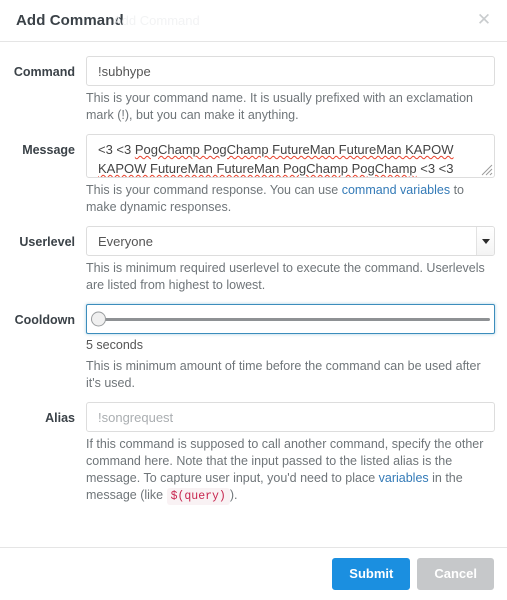 The width and height of the screenshot is (507, 600). What do you see at coordinates (253, 573) in the screenshot?
I see `modal-footer: Submit Cancel` at bounding box center [253, 573].